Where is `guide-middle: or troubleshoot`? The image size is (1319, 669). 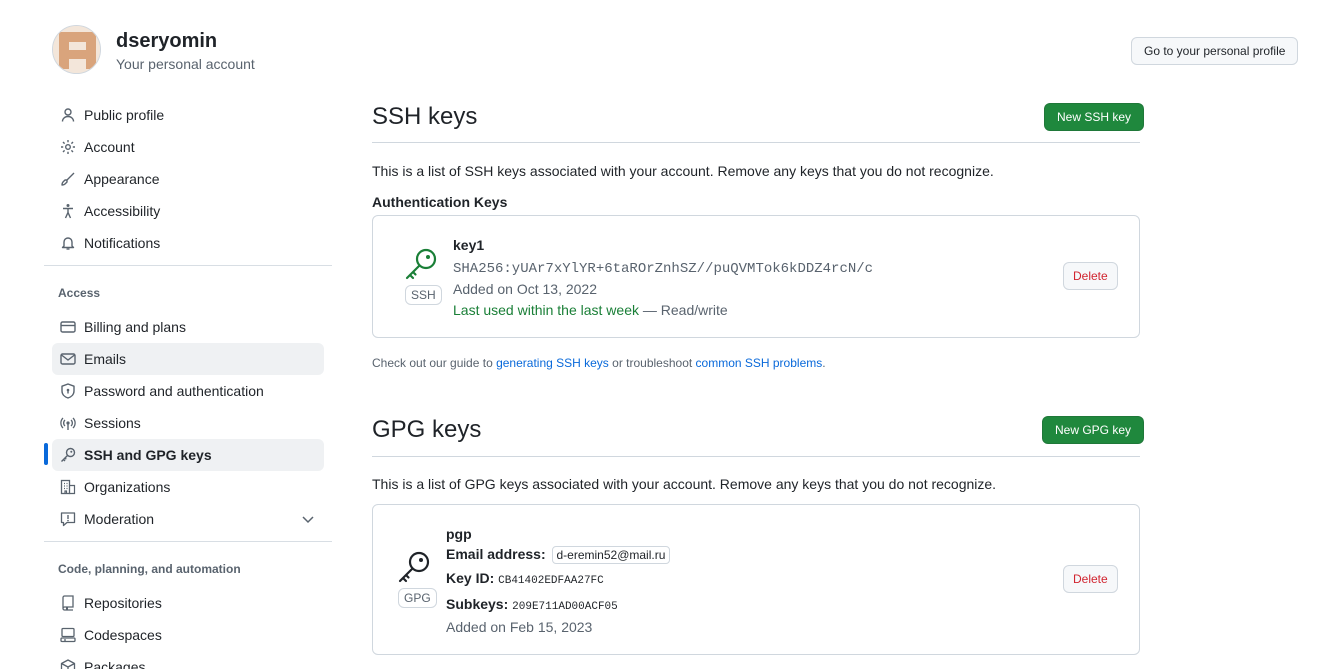 guide-middle: or troubleshoot is located at coordinates (652, 363).